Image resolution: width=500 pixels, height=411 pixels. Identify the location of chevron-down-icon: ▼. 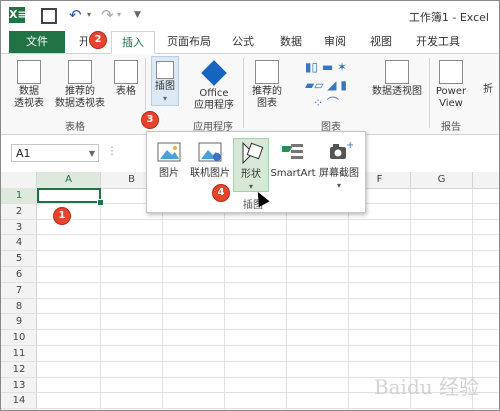
(92, 154).